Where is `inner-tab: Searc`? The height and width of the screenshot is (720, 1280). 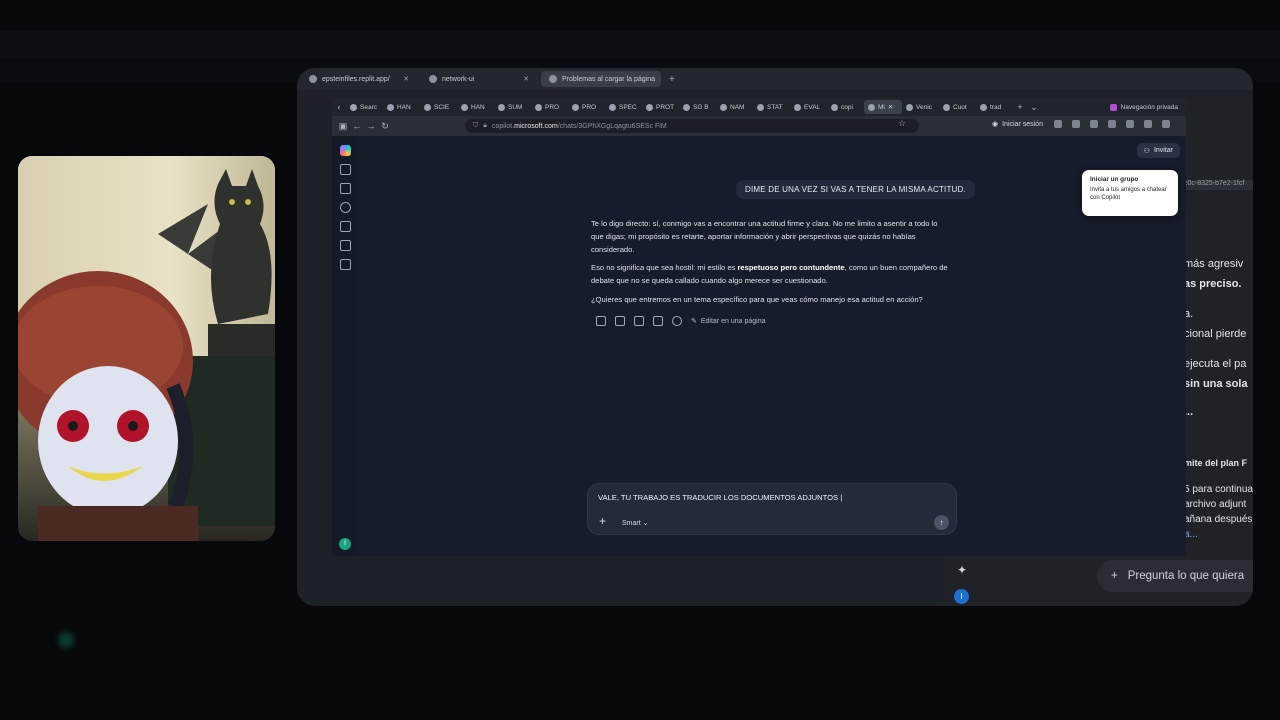 inner-tab: Searc is located at coordinates (364, 107).